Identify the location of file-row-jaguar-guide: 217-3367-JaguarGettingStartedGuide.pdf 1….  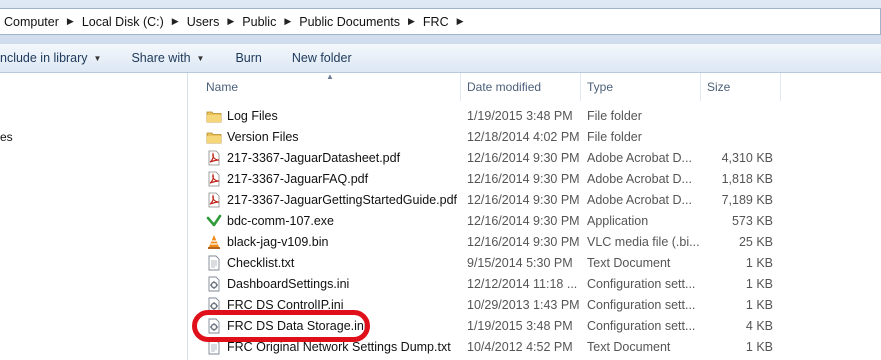
(488, 199).